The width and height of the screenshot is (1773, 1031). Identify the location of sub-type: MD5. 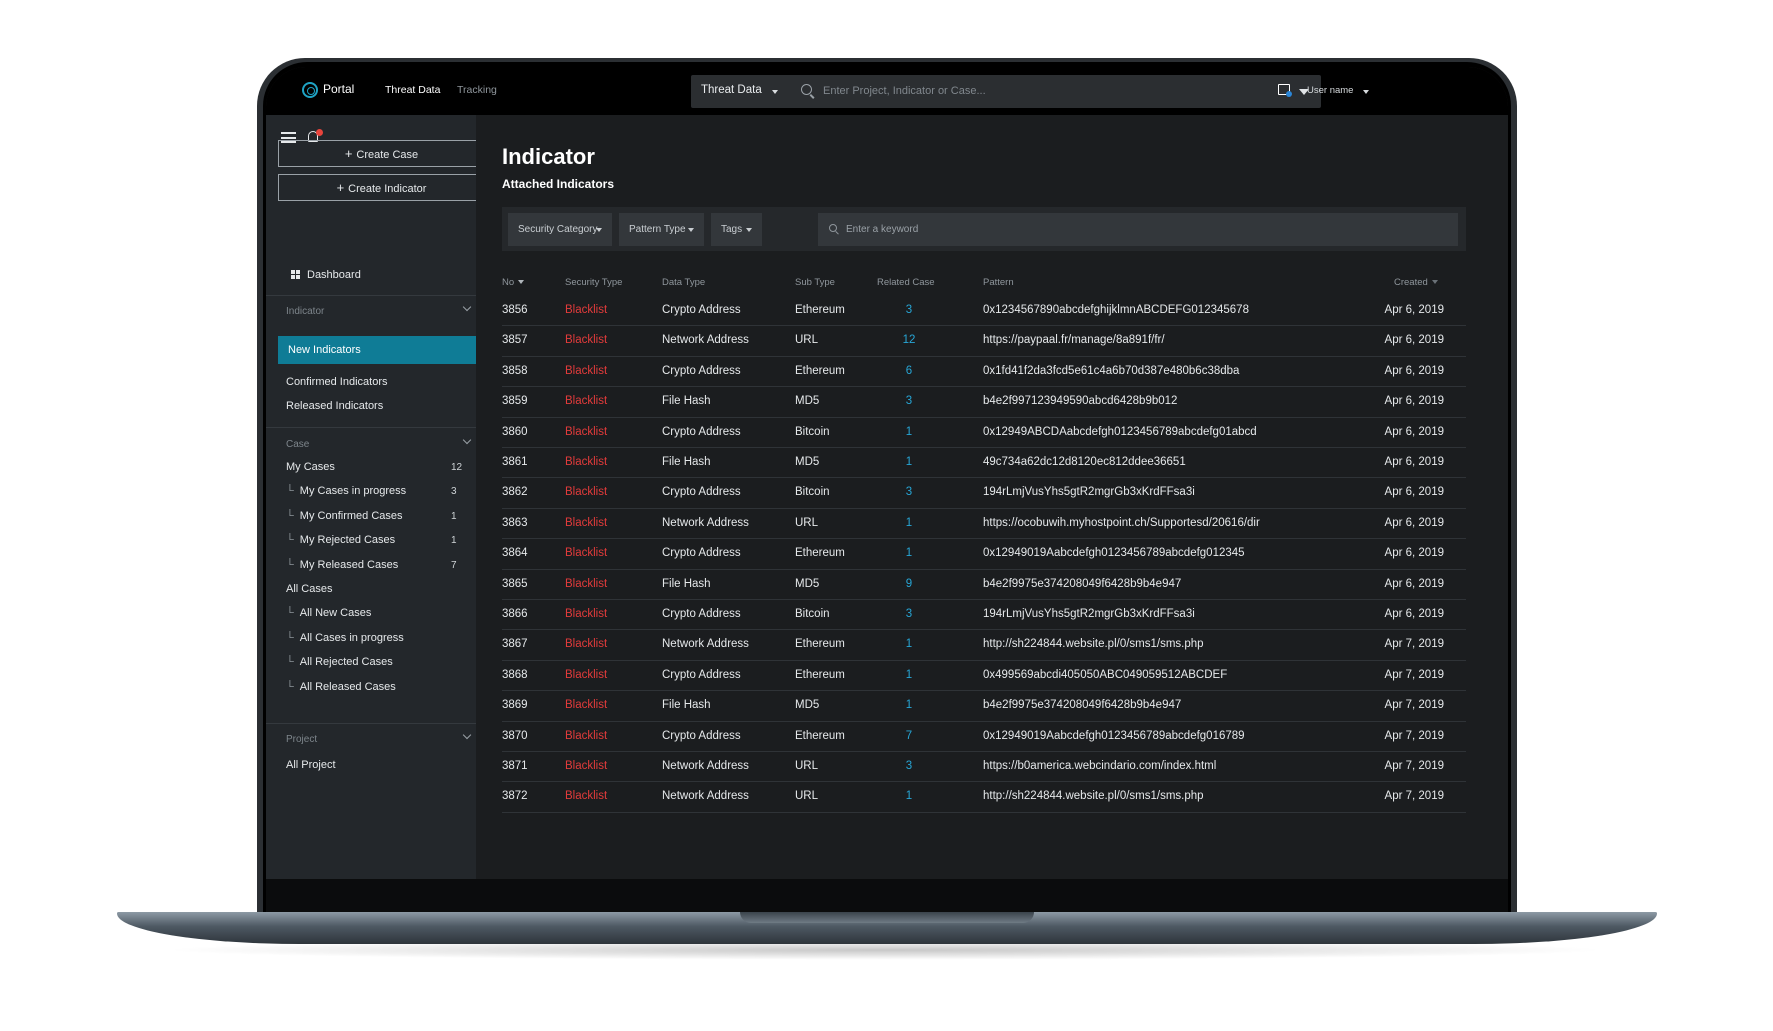
(807, 583).